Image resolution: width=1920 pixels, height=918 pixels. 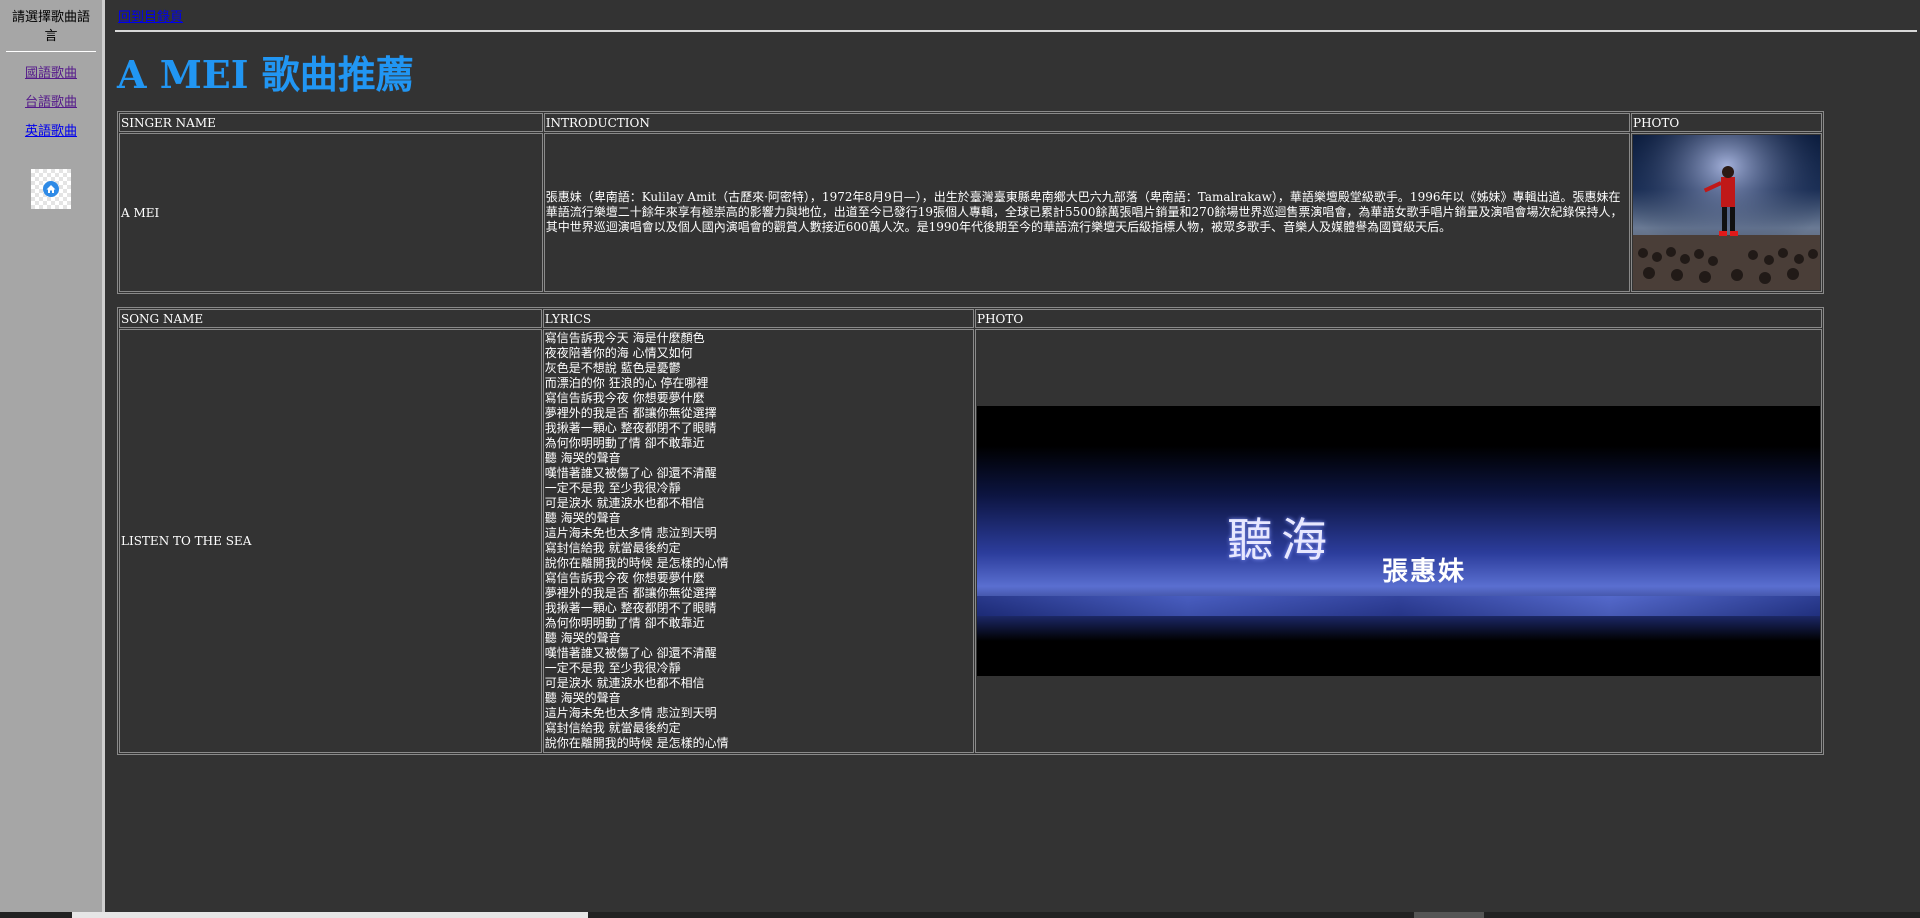 What do you see at coordinates (1281, 540) in the screenshot?
I see `album-title: 聽海` at bounding box center [1281, 540].